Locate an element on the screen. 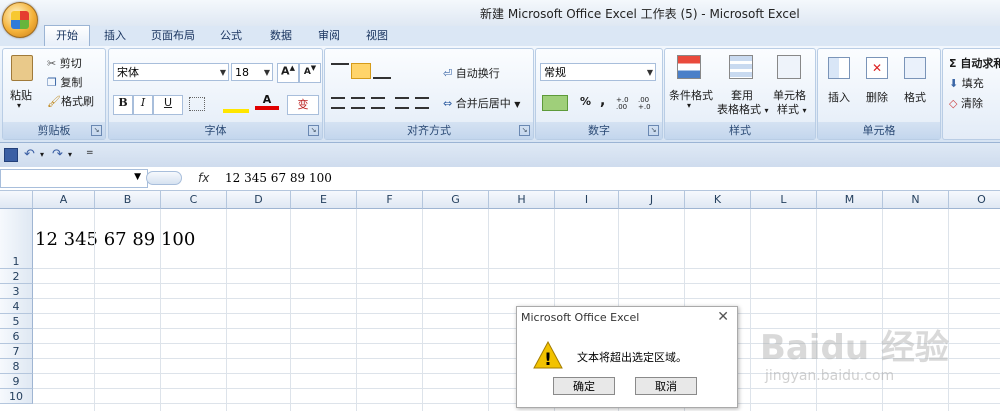 Image resolution: width=1000 pixels, height=411 pixels. column-header: N is located at coordinates (916, 200).